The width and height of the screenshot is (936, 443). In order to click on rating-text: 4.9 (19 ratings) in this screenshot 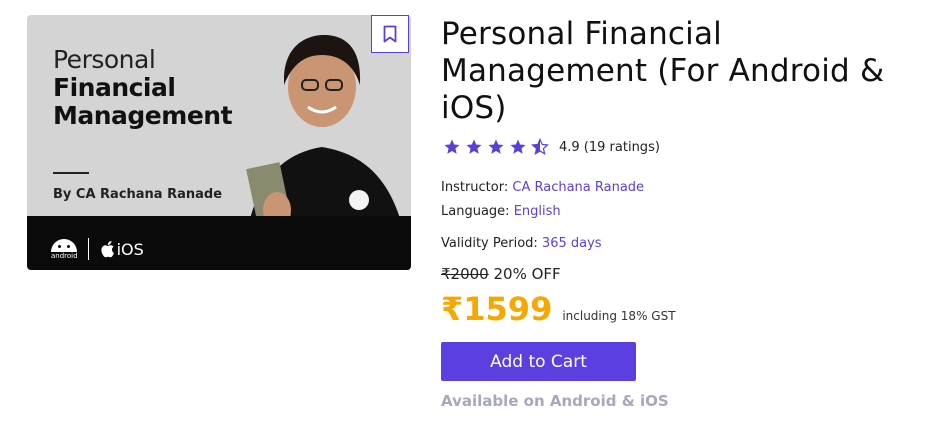, I will do `click(609, 147)`.